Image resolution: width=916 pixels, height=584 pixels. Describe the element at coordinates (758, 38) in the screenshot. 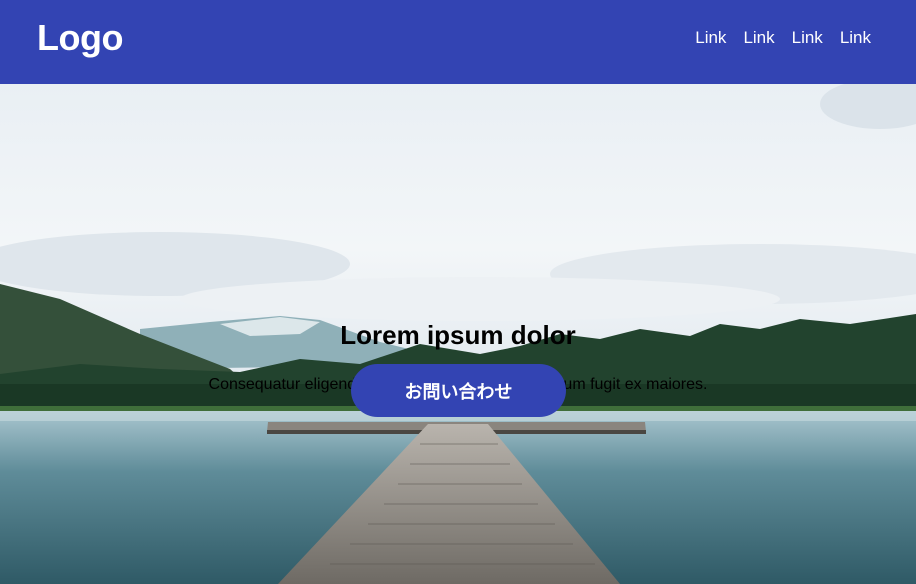

I see `nav-link-2: Link` at that location.